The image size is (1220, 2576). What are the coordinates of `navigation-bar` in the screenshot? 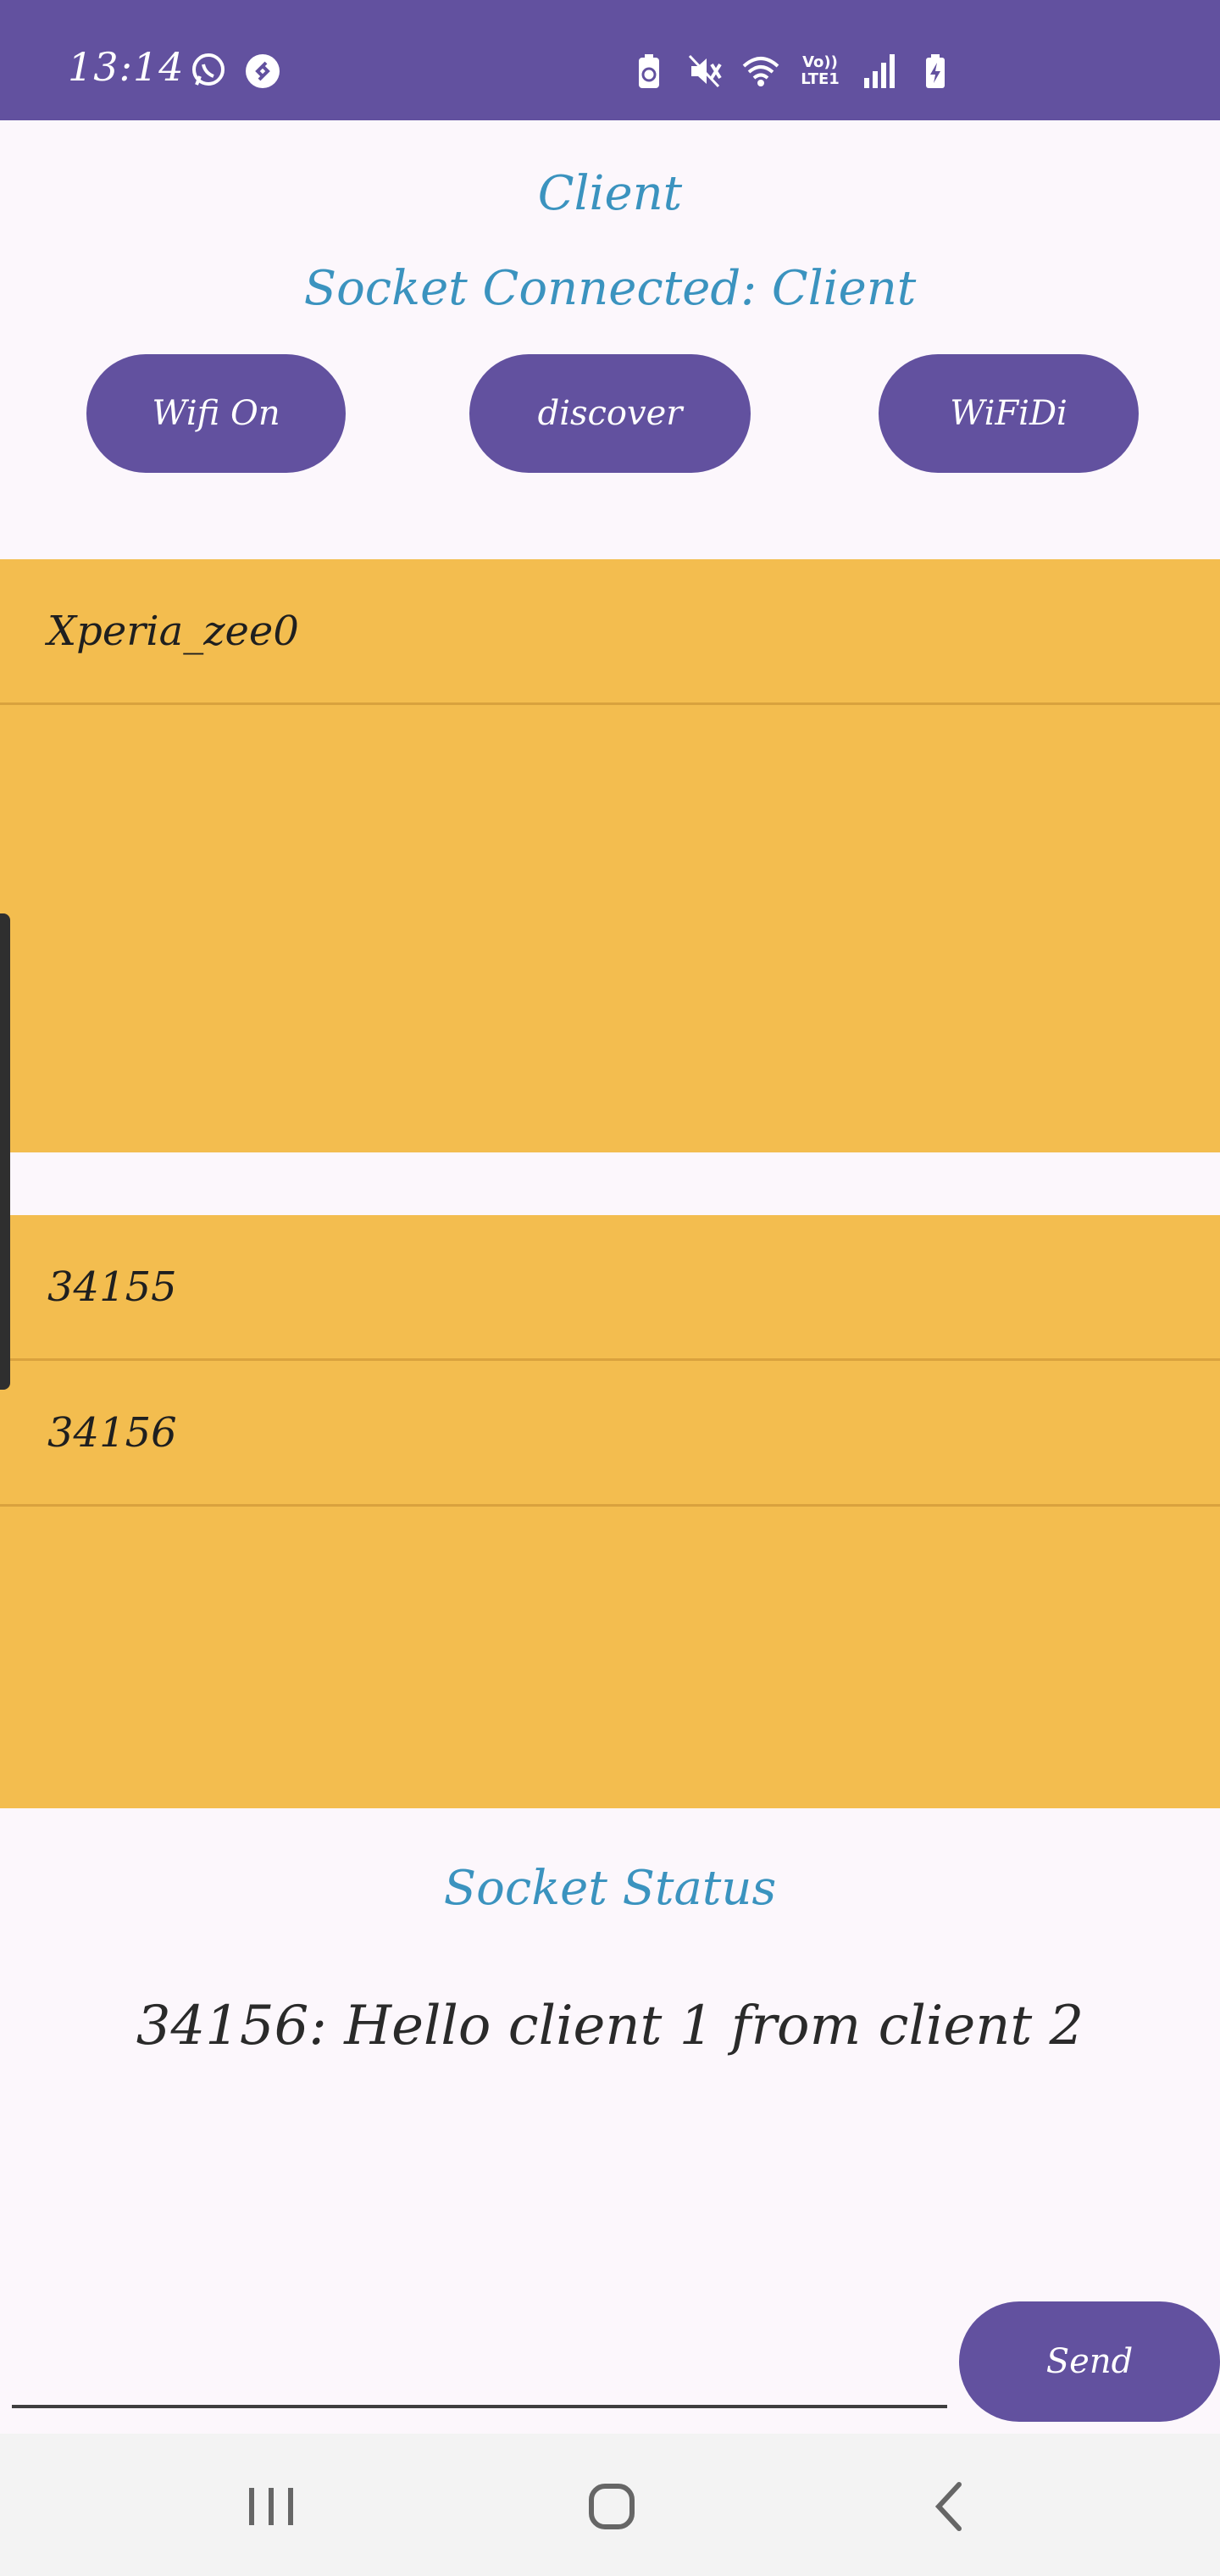 It's located at (610, 2505).